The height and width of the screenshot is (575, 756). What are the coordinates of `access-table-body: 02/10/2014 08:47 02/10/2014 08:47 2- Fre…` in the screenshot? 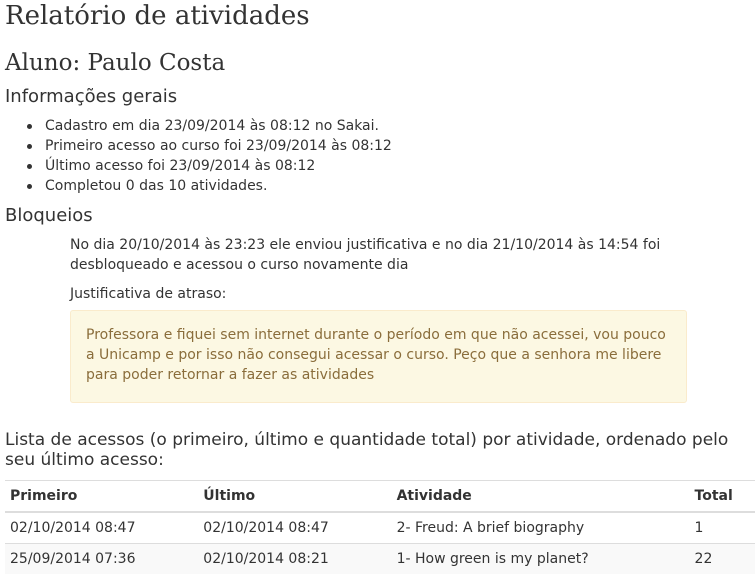 It's located at (380, 542).